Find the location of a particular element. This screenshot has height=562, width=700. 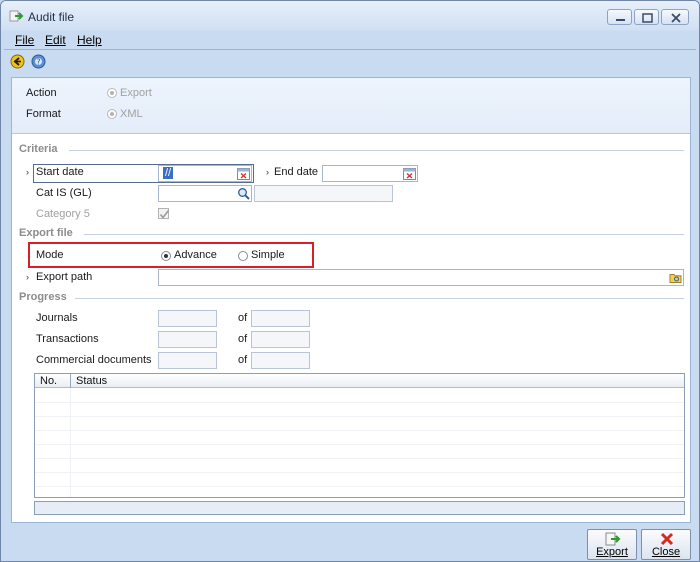

close-icon is located at coordinates (676, 18).